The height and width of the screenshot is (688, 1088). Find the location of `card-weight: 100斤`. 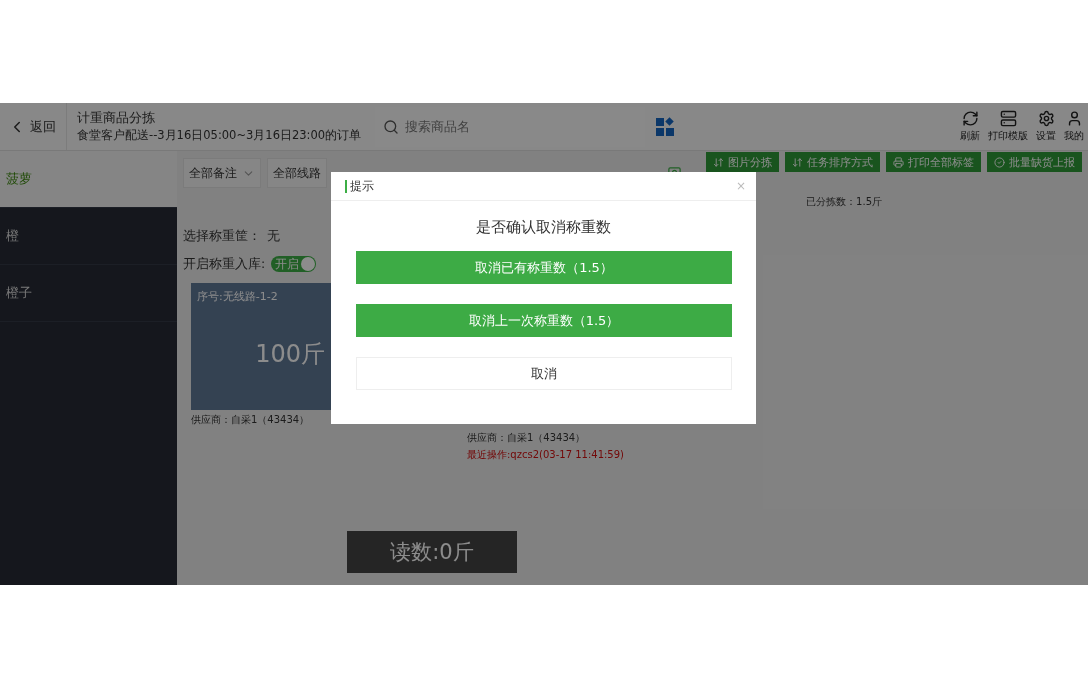

card-weight: 100斤 is located at coordinates (290, 354).